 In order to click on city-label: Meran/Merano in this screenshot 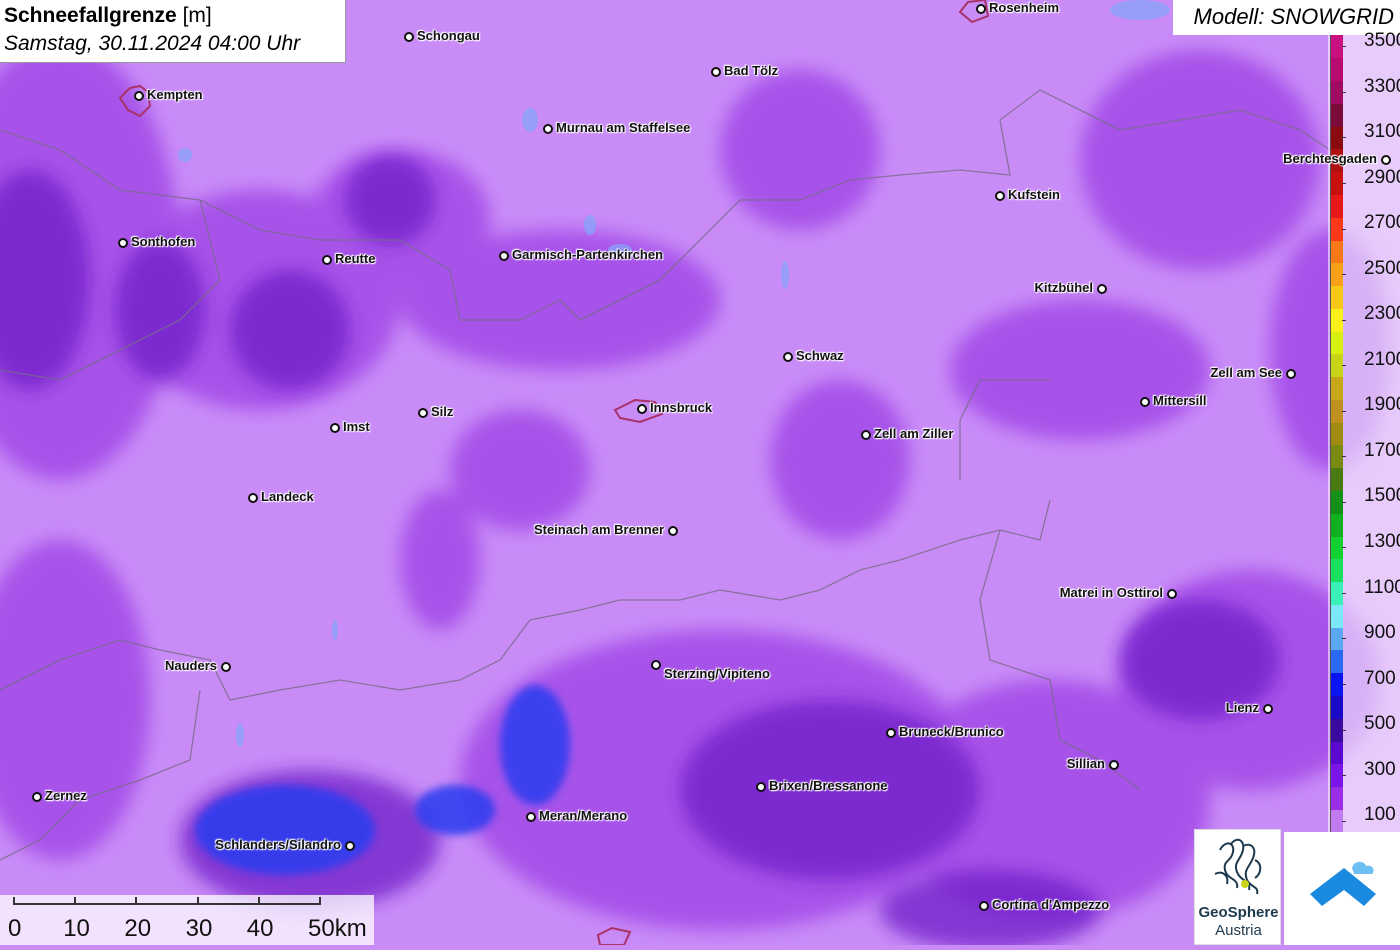, I will do `click(583, 815)`.